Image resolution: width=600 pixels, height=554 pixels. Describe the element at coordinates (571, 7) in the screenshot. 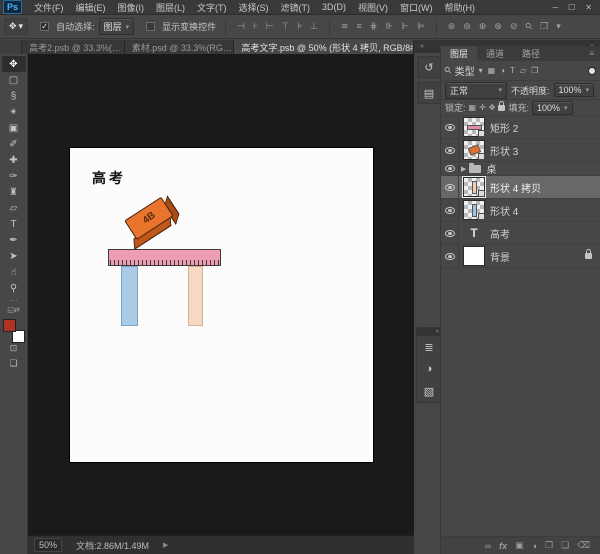

I see `maximize-button: ☐` at that location.